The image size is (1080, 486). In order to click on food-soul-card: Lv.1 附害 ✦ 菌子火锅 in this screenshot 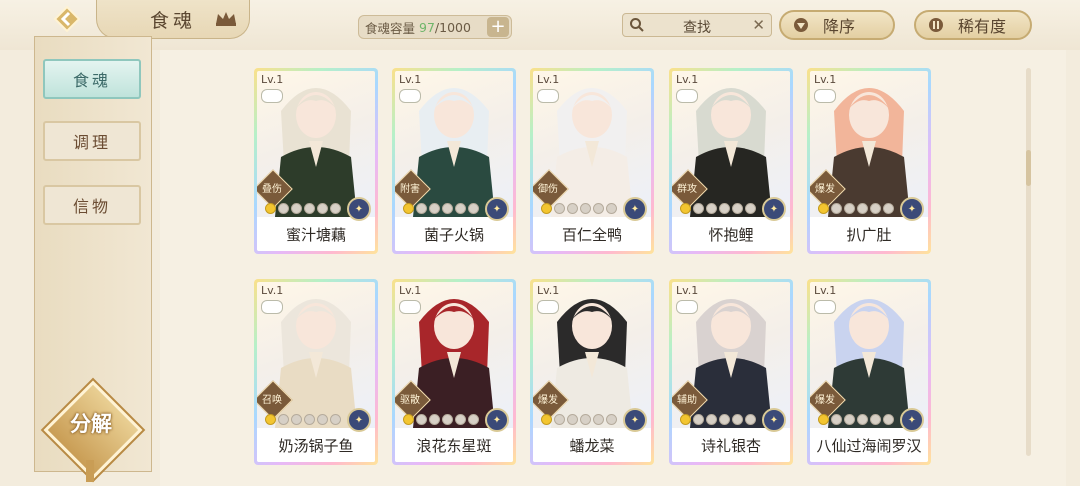, I will do `click(454, 161)`.